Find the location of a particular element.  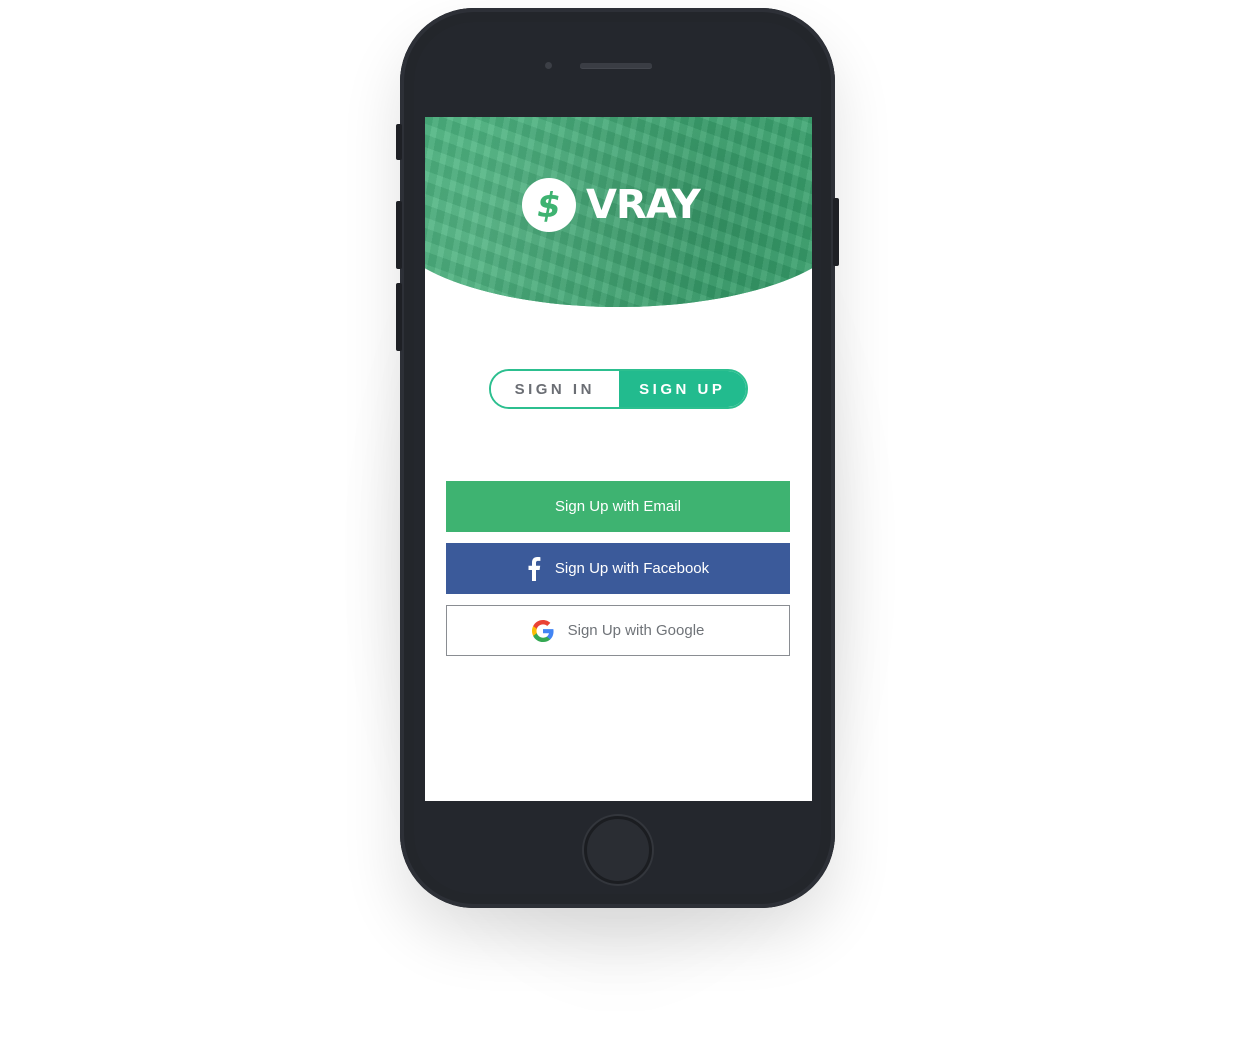

home-button is located at coordinates (618, 850).